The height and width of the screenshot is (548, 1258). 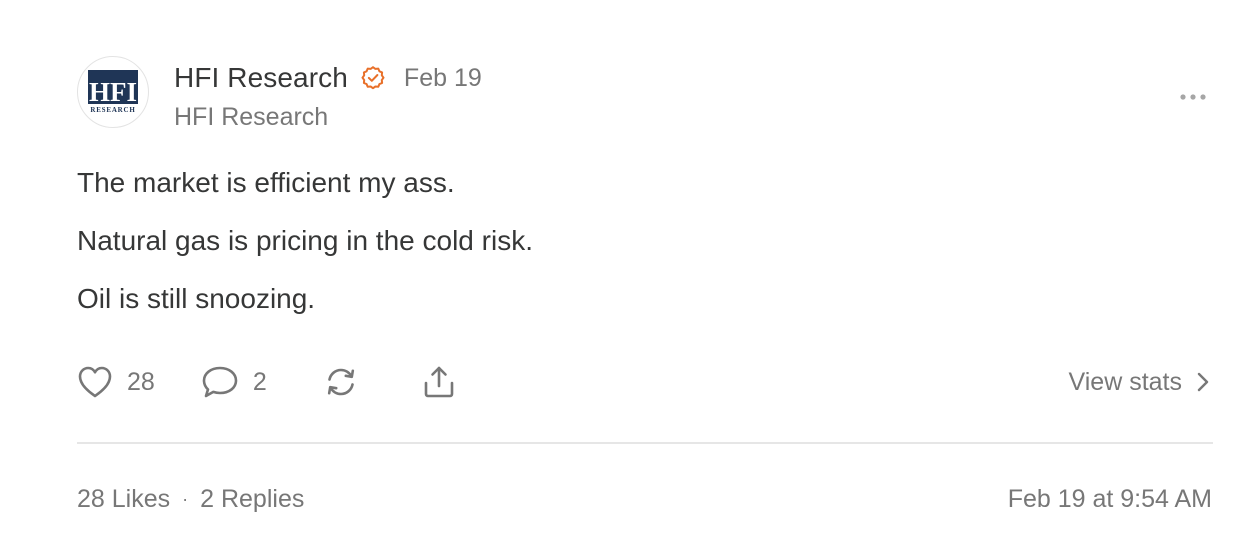 I want to click on author-line: HFI Research Feb 19, so click(x=328, y=78).